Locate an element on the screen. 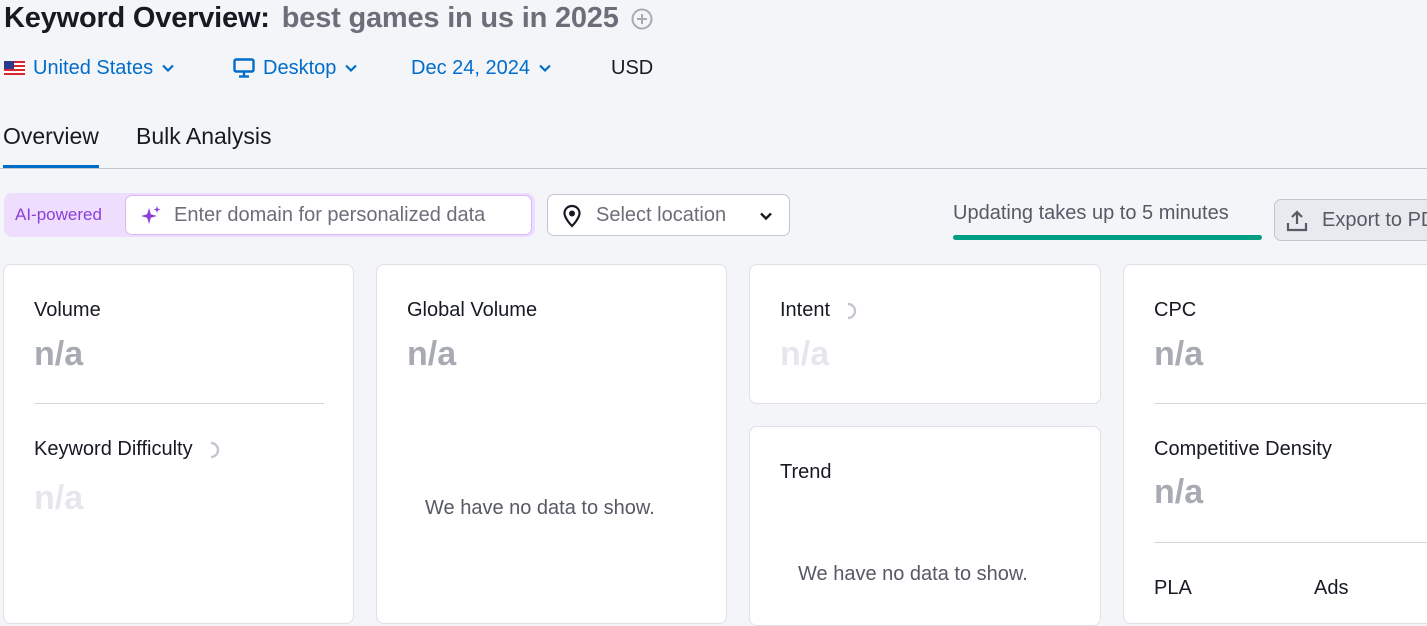 Image resolution: width=1427 pixels, height=626 pixels. global-volume-value: n/a is located at coordinates (432, 354).